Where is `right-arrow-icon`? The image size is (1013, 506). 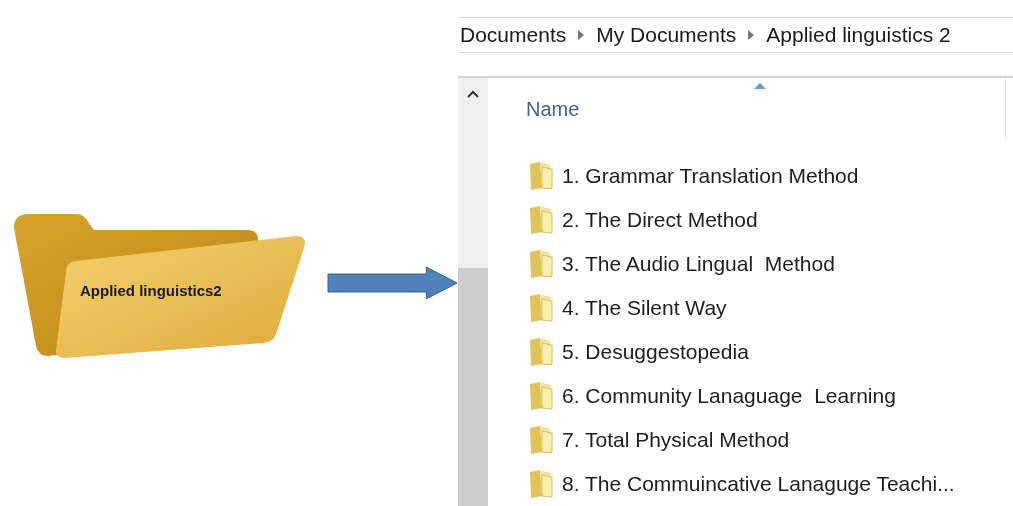 right-arrow-icon is located at coordinates (392, 283).